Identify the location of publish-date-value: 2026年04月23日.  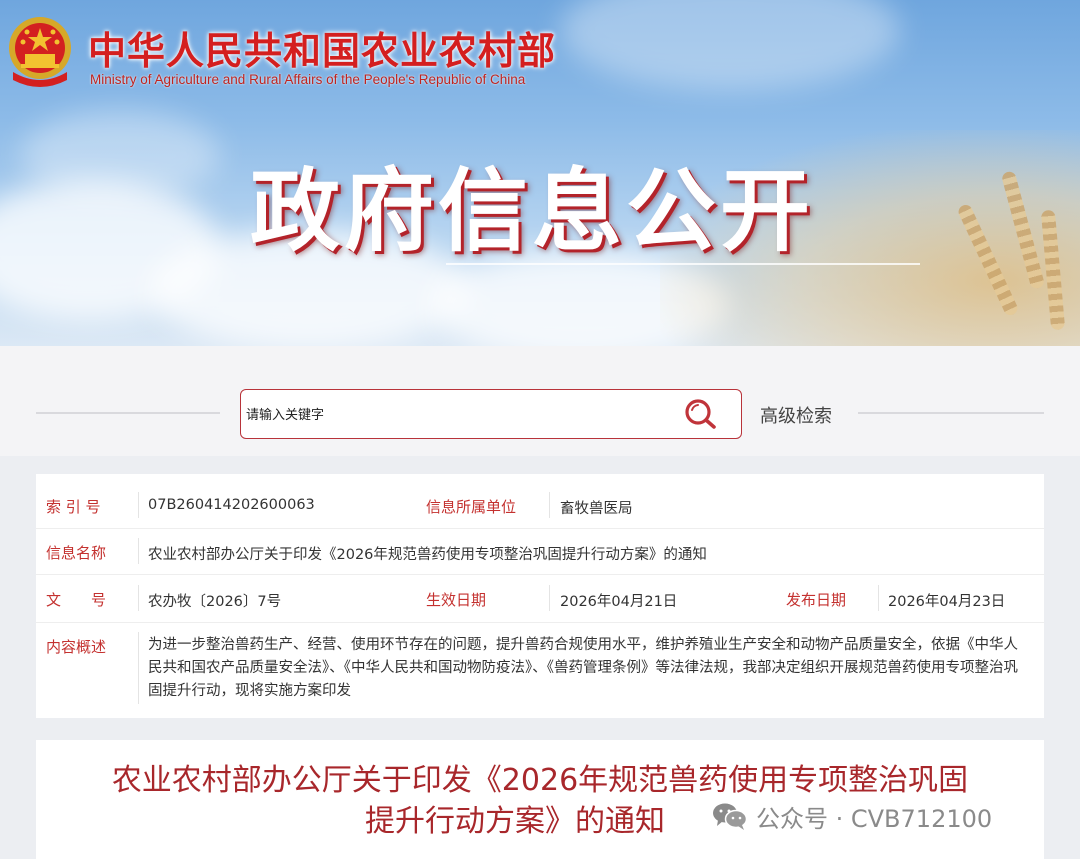
(947, 602).